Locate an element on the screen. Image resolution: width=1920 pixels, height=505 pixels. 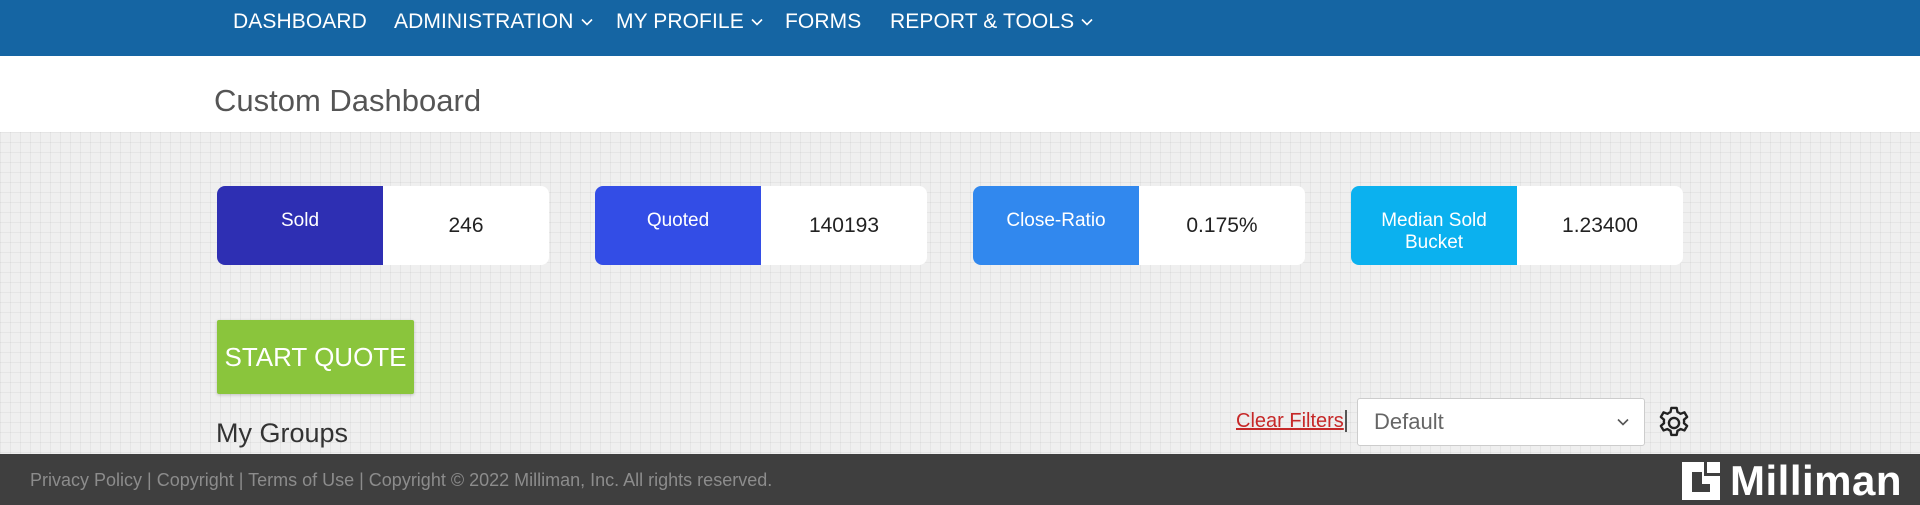
logo-text: Milliman is located at coordinates (1816, 480).